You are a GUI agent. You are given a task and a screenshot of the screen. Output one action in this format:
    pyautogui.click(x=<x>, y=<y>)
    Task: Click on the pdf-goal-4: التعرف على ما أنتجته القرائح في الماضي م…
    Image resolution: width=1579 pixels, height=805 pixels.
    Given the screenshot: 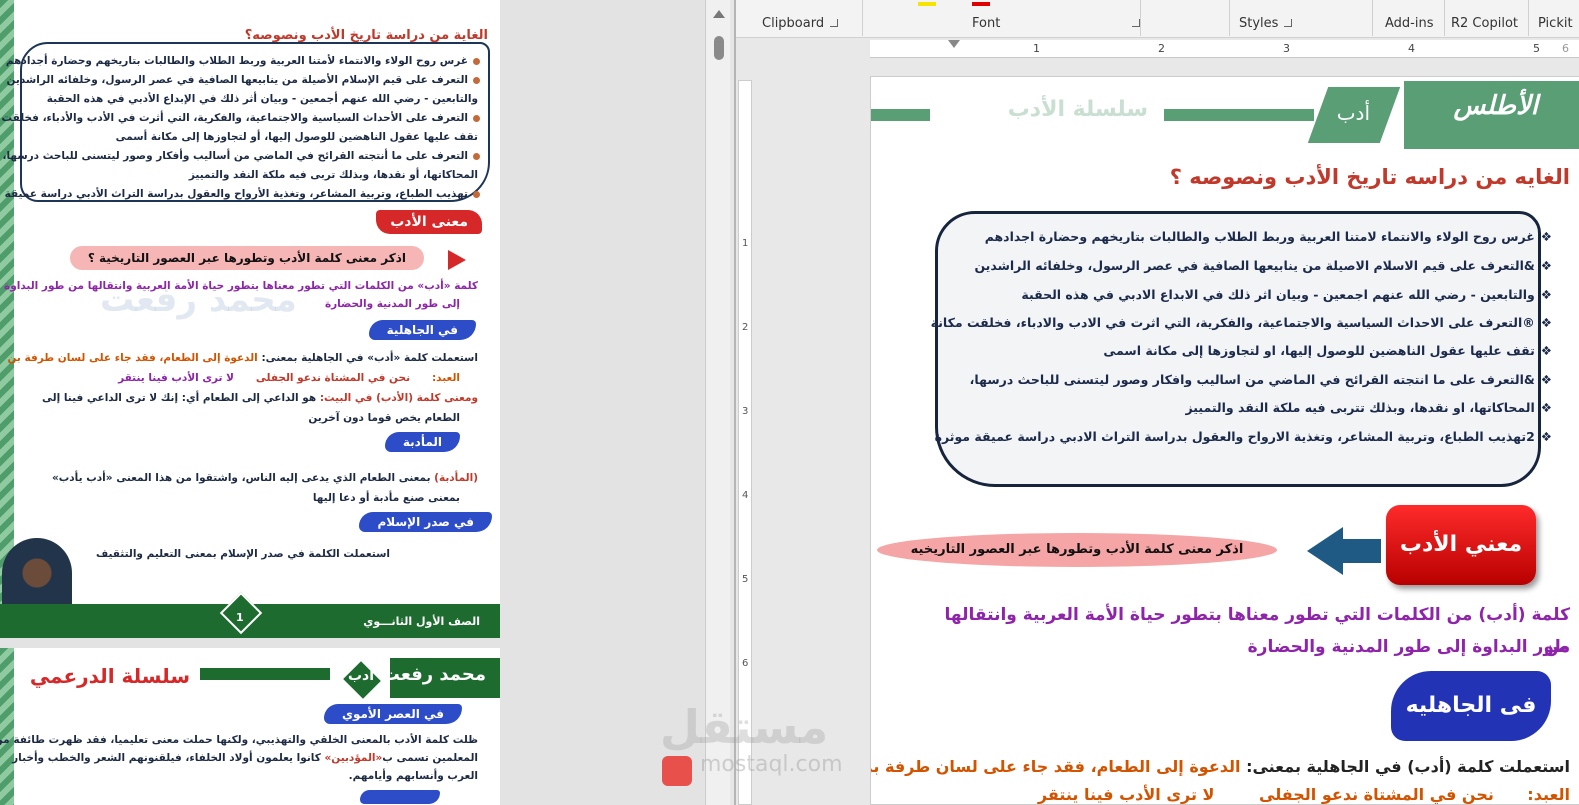 What is the action you would take?
    pyautogui.click(x=241, y=156)
    